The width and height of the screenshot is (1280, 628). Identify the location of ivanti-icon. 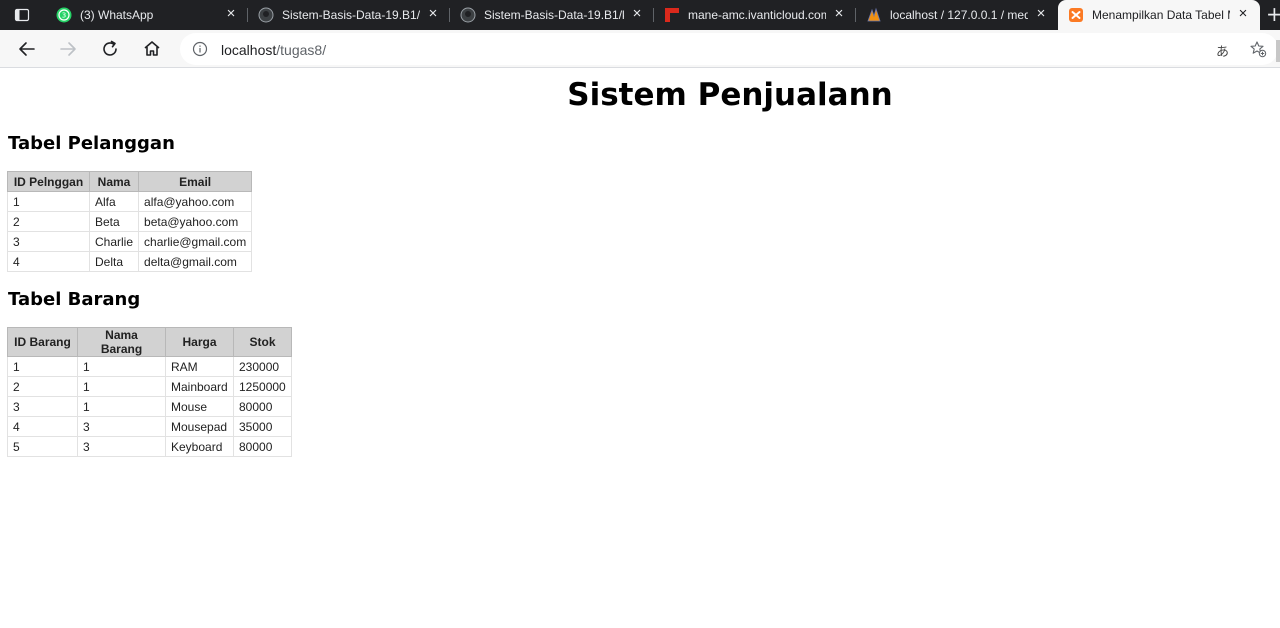
(672, 15).